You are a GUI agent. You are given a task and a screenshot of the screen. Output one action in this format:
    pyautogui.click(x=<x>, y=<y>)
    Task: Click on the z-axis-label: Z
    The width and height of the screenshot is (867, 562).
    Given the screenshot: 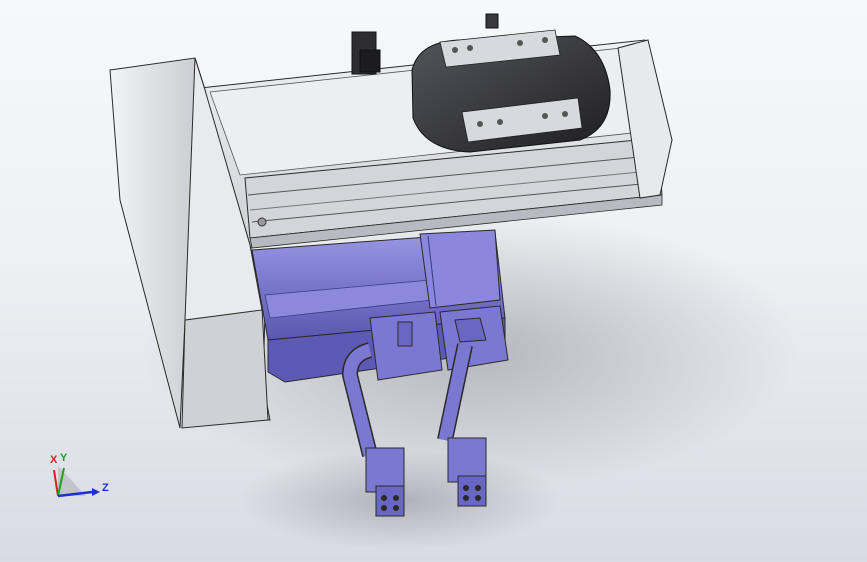 What is the action you would take?
    pyautogui.click(x=105, y=488)
    